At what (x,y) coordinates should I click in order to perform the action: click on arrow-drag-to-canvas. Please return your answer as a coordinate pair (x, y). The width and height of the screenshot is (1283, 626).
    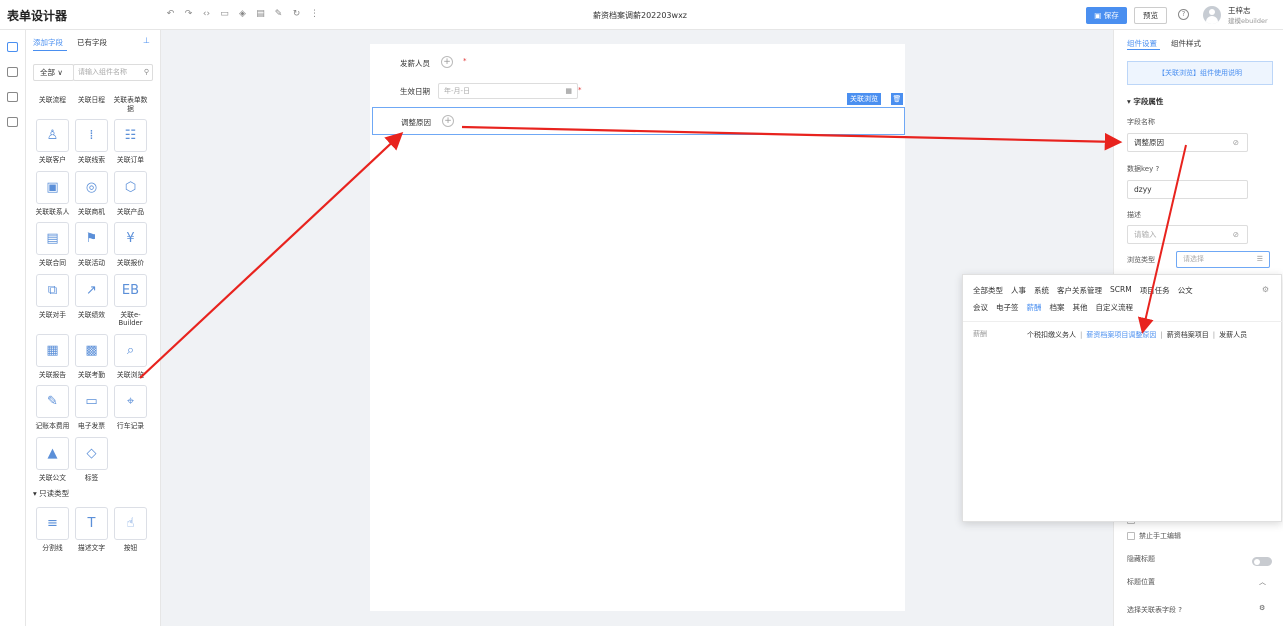
    Looking at the image, I should click on (271, 255).